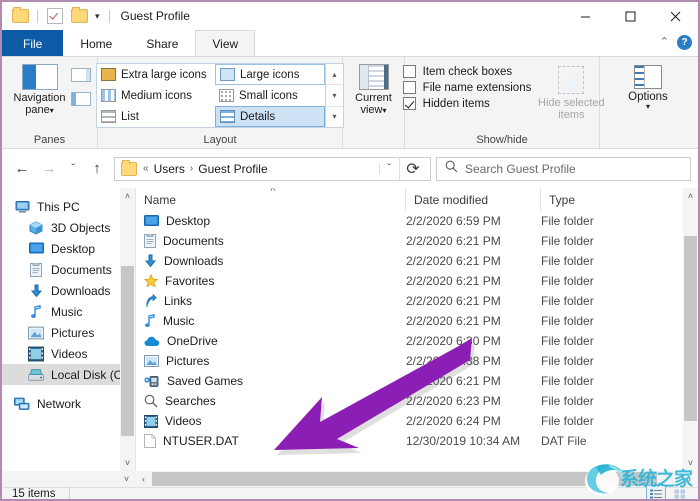  Describe the element at coordinates (388, 168) in the screenshot. I see `chevron-down-icon: ˇ` at that location.